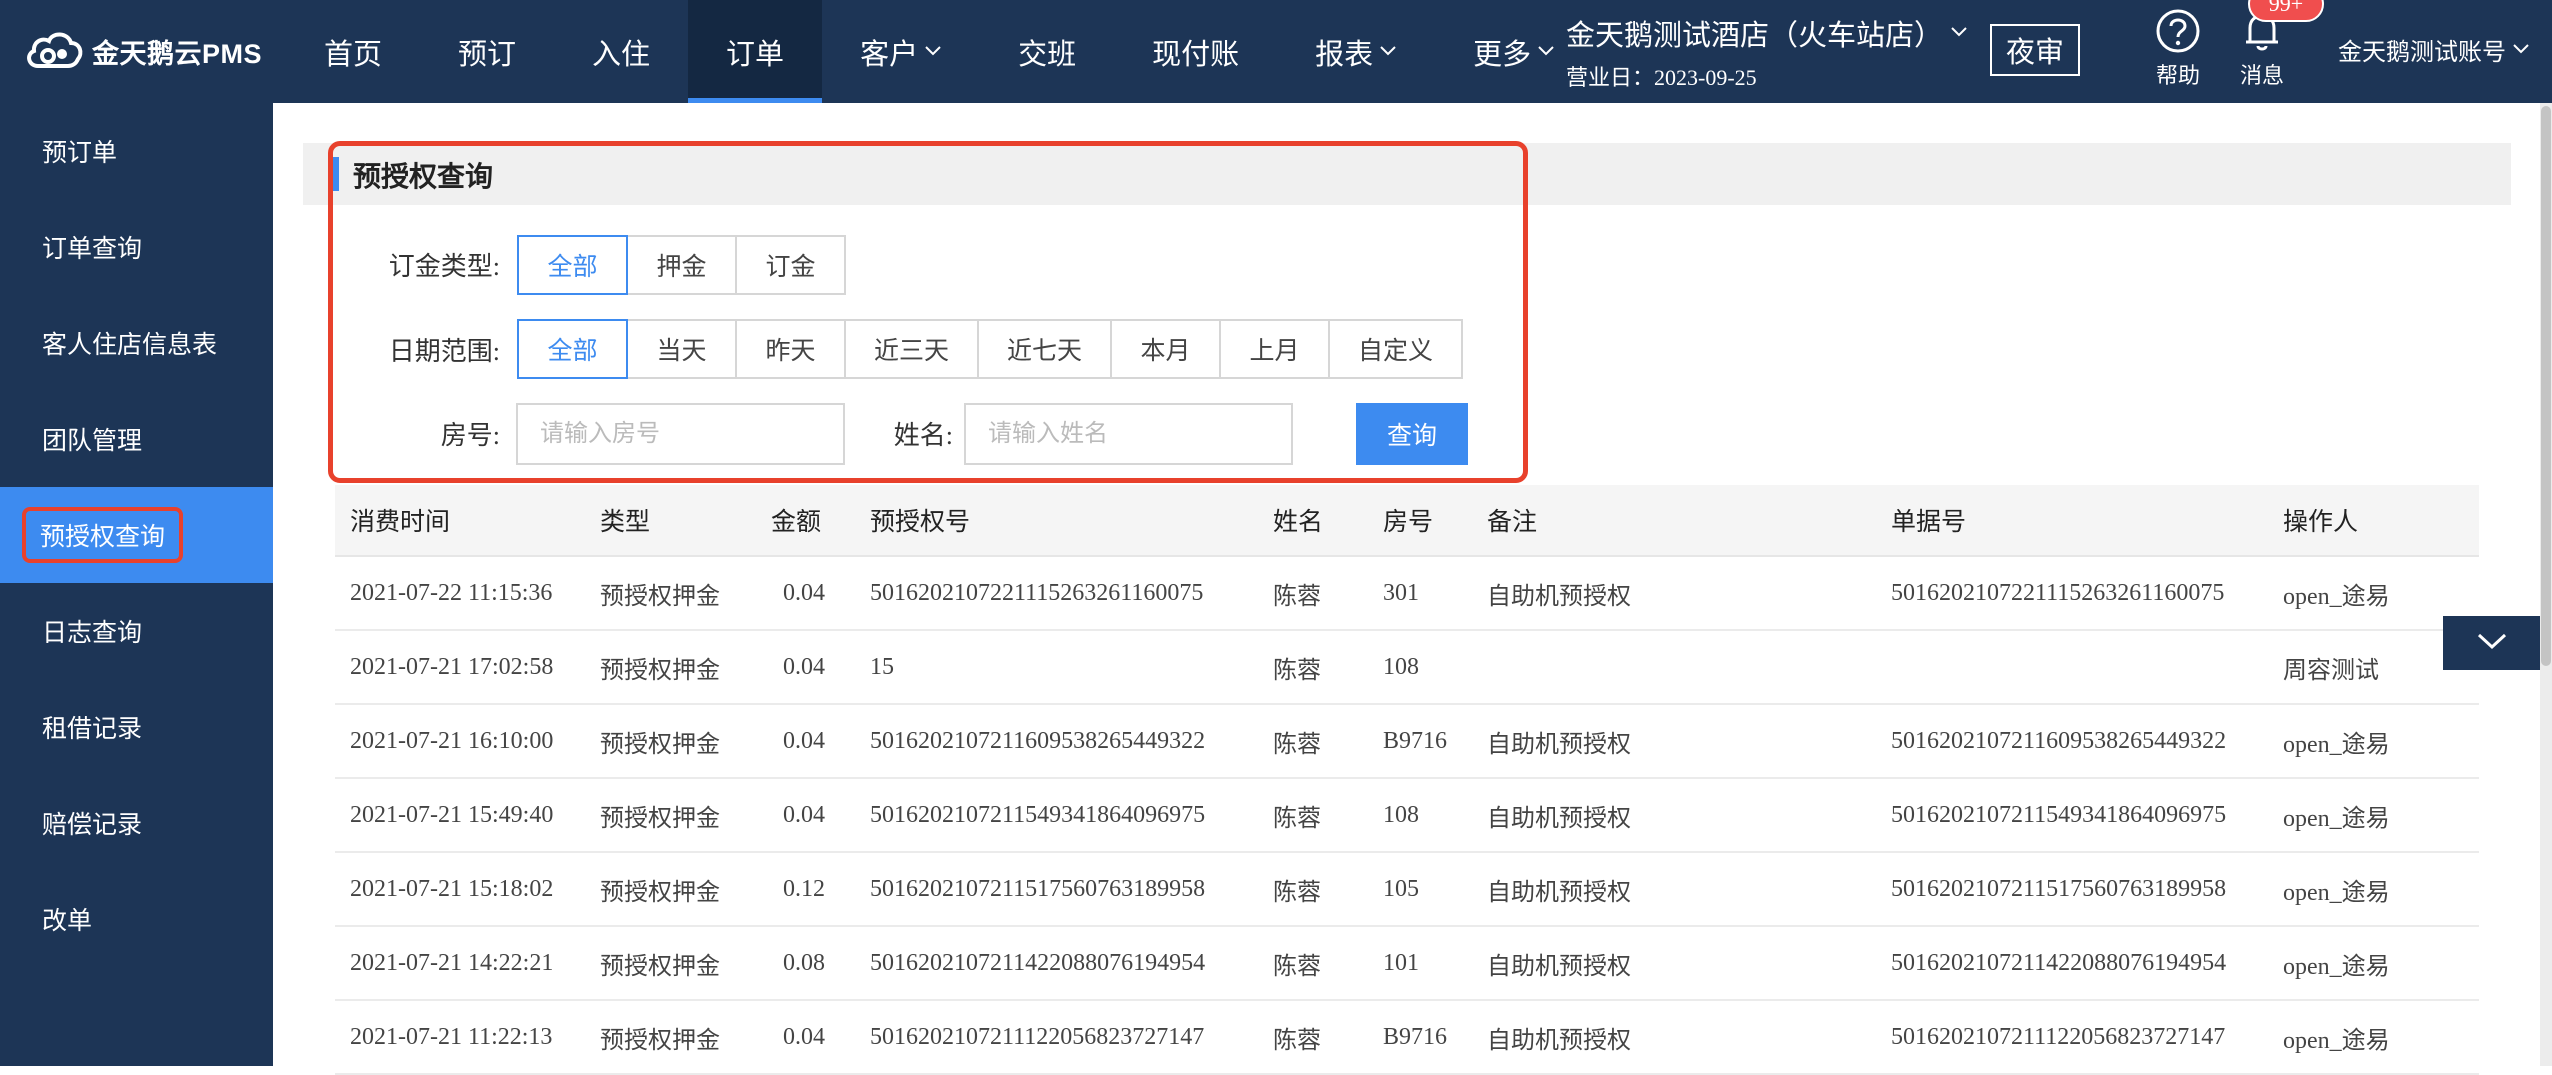  What do you see at coordinates (755, 51) in the screenshot?
I see `nav-item-3: 订单` at bounding box center [755, 51].